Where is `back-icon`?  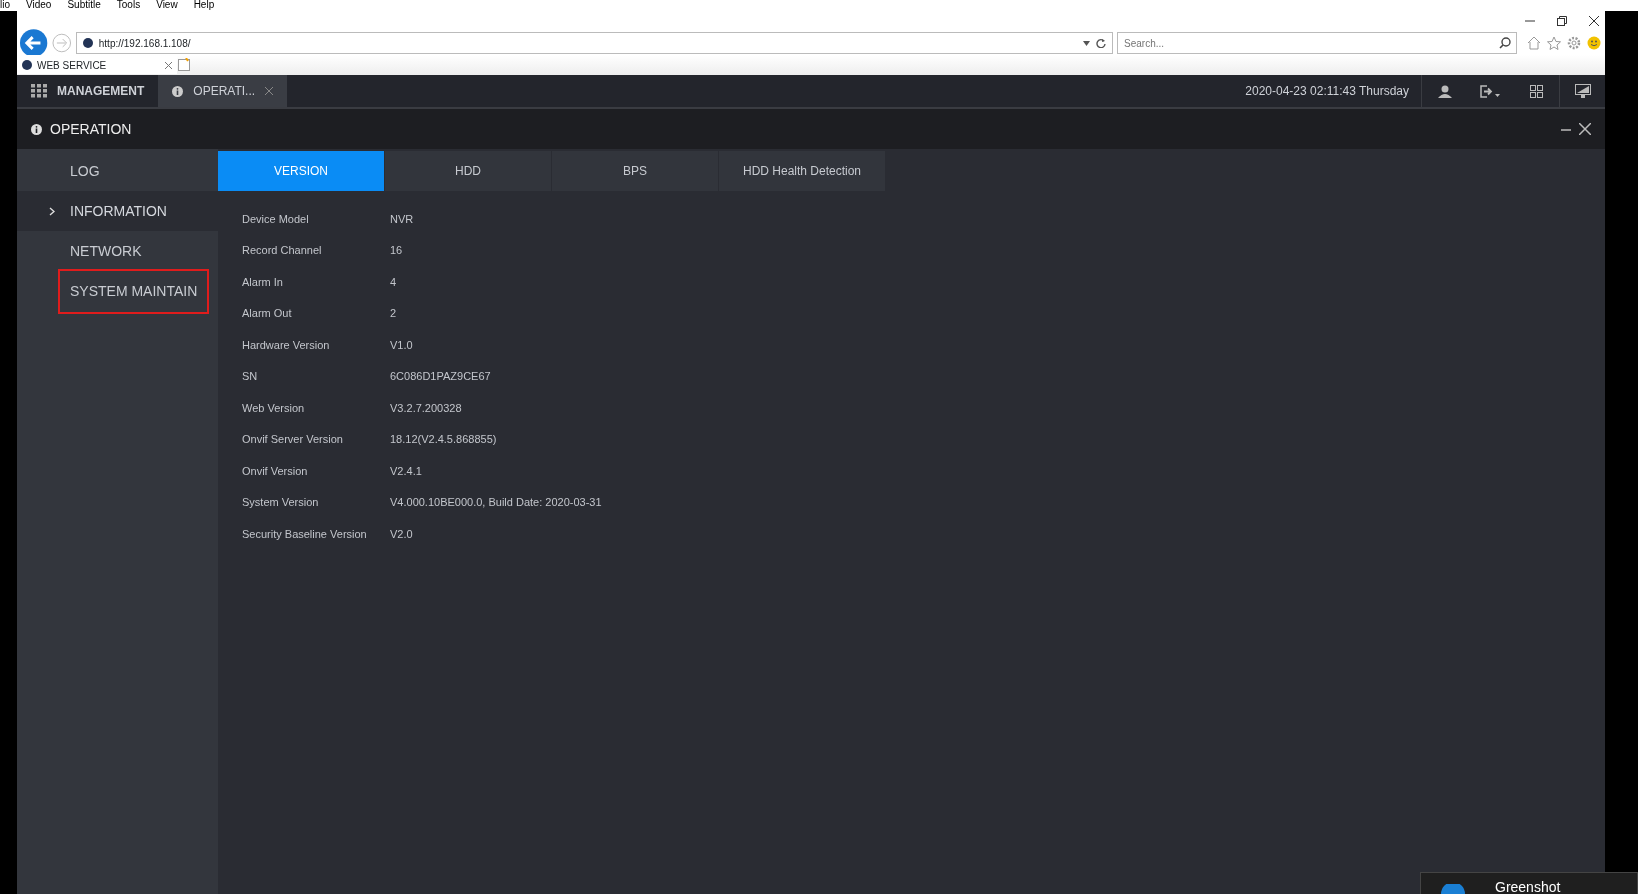 back-icon is located at coordinates (34, 43).